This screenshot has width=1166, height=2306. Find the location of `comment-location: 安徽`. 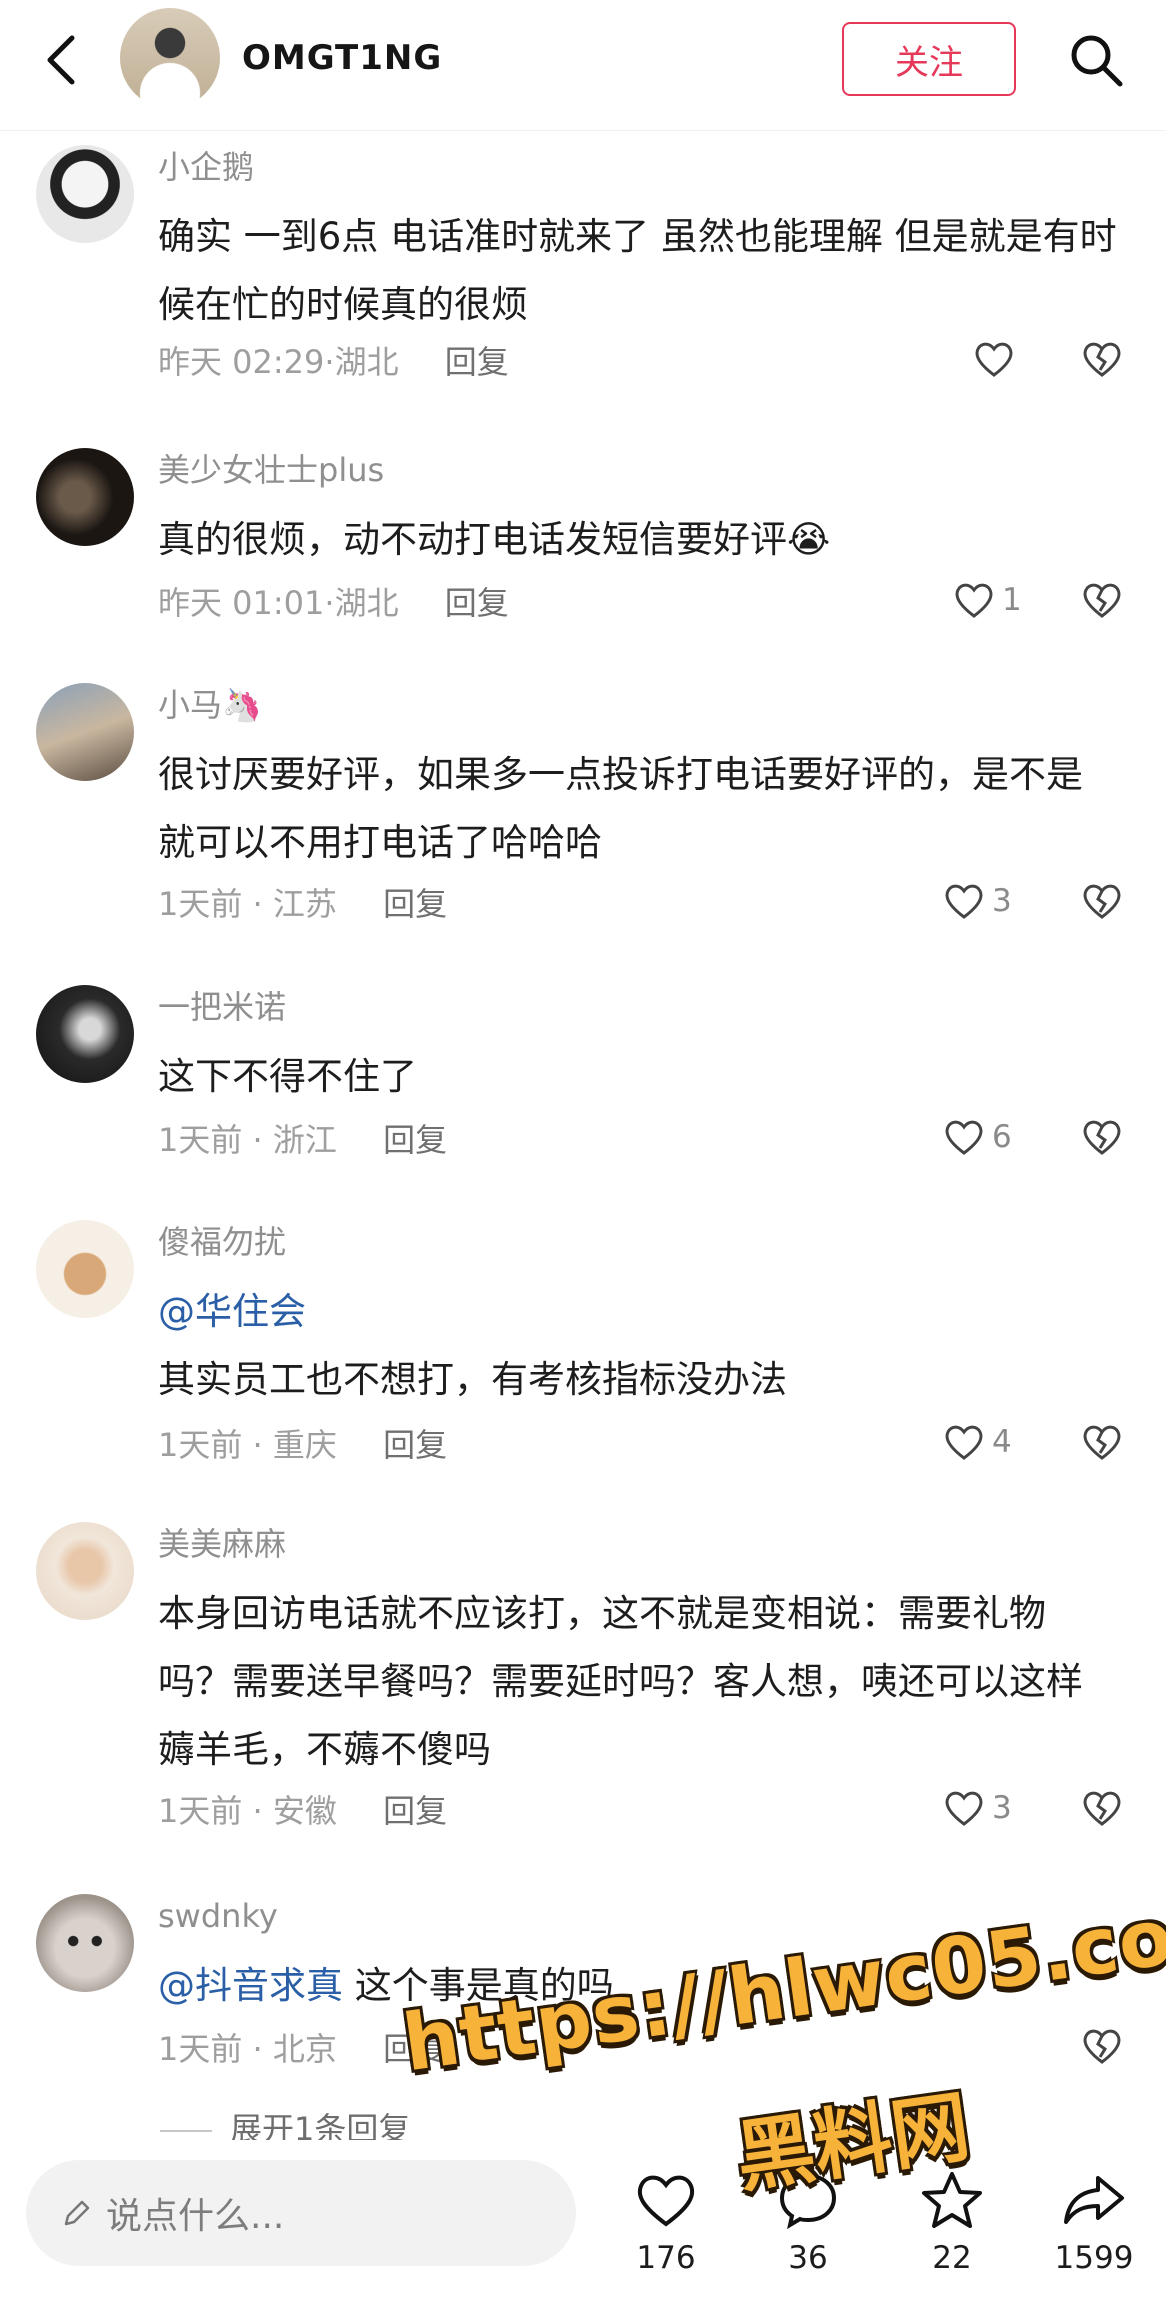

comment-location: 安徽 is located at coordinates (304, 1811).